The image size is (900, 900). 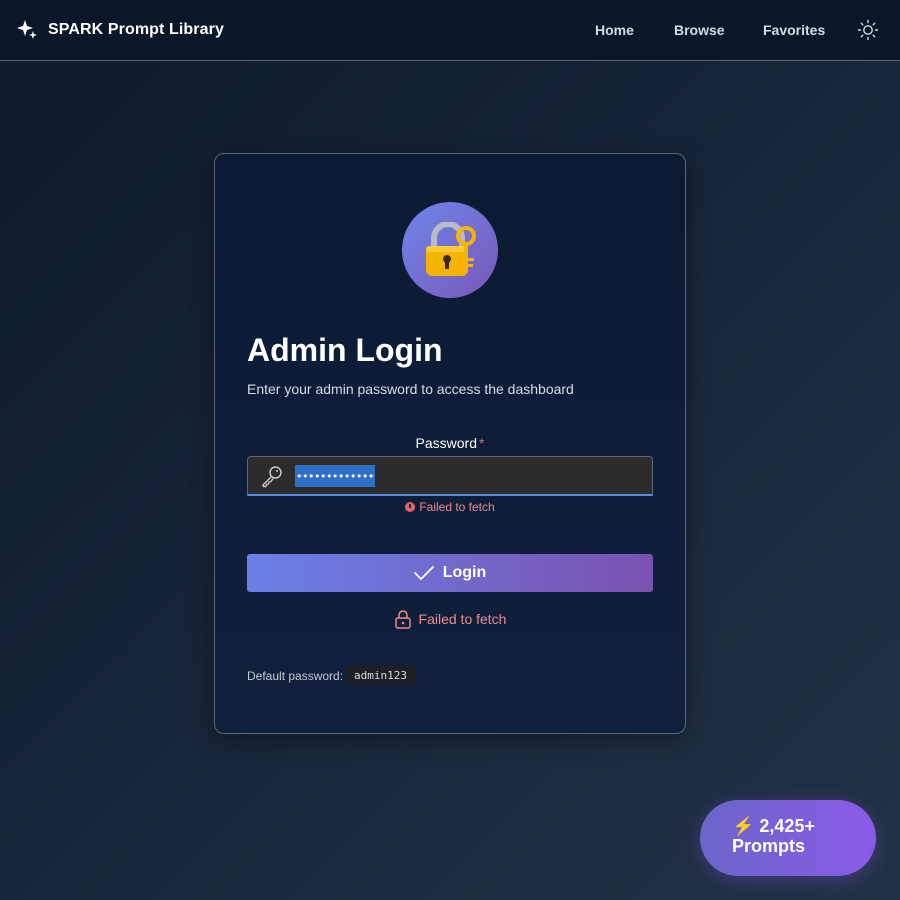 What do you see at coordinates (464, 572) in the screenshot?
I see `login-button-label: Login` at bounding box center [464, 572].